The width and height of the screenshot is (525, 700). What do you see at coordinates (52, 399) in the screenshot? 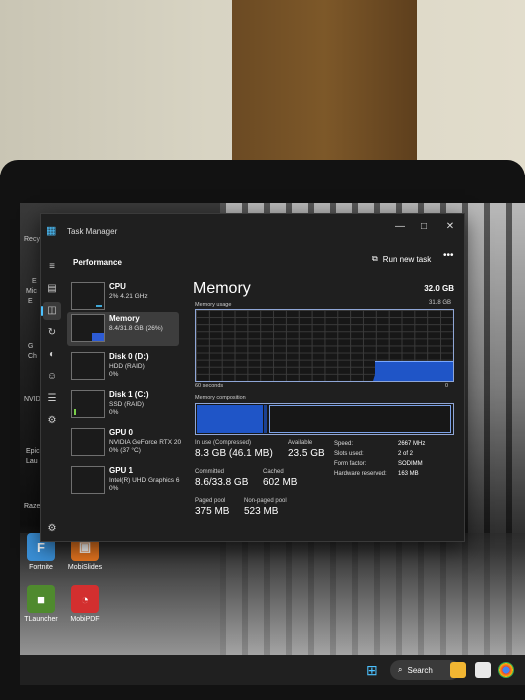
I see `details-icon: ☰` at bounding box center [52, 399].